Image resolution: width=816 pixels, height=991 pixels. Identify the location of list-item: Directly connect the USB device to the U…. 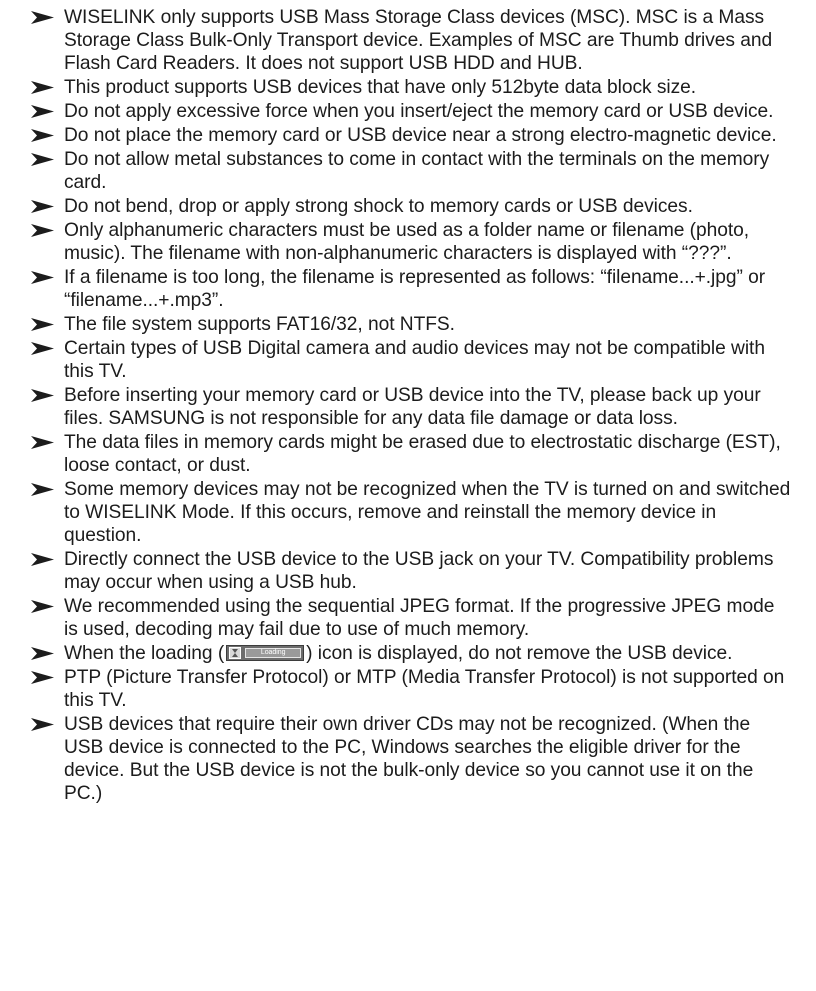
(411, 571).